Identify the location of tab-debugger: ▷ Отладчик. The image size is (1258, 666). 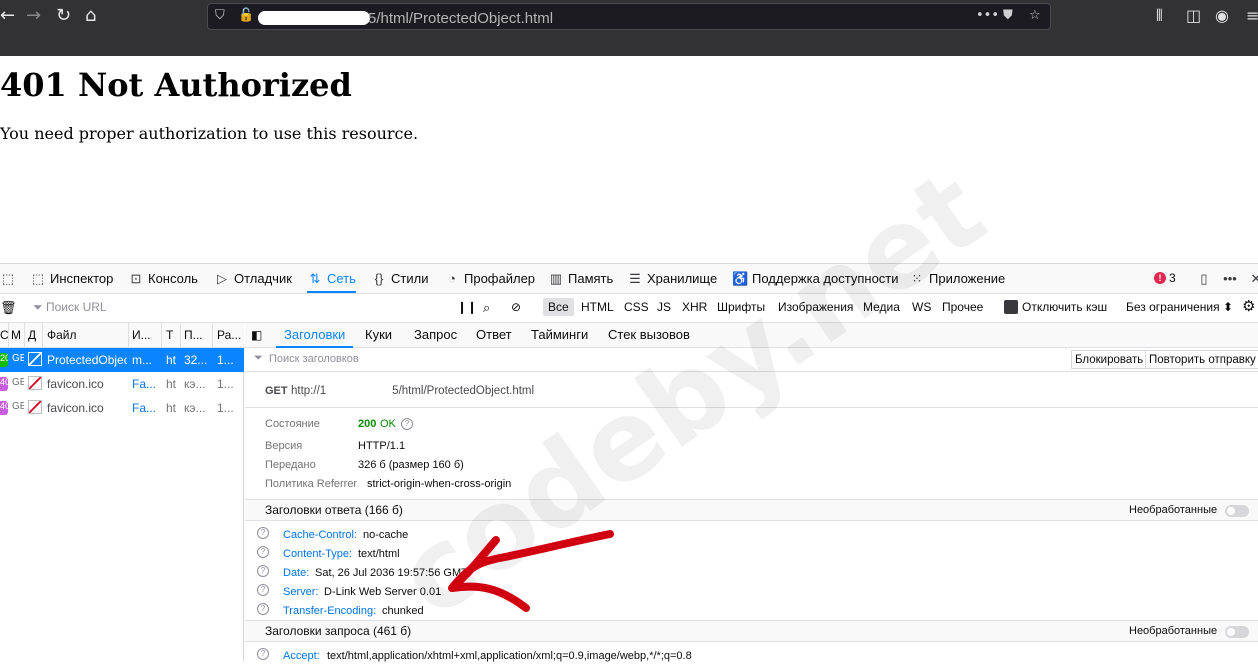
(253, 278).